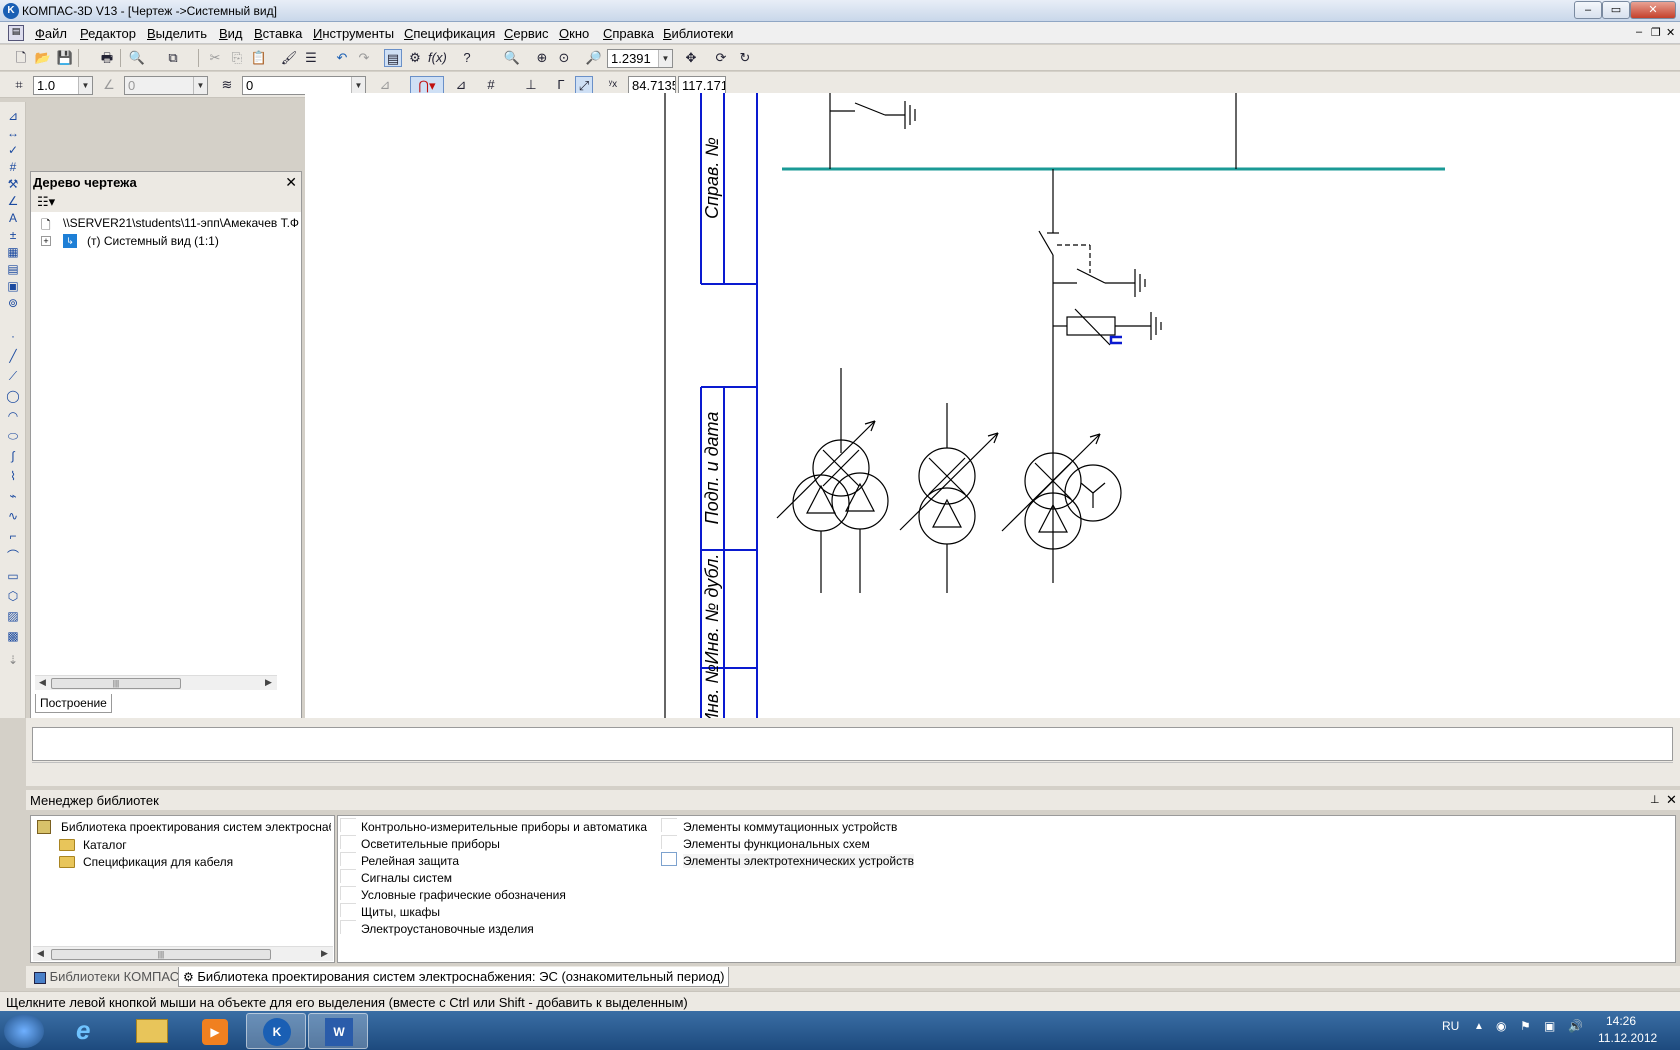 The width and height of the screenshot is (1680, 1050). Describe the element at coordinates (46, 241) in the screenshot. I see `expand-icon: +` at that location.